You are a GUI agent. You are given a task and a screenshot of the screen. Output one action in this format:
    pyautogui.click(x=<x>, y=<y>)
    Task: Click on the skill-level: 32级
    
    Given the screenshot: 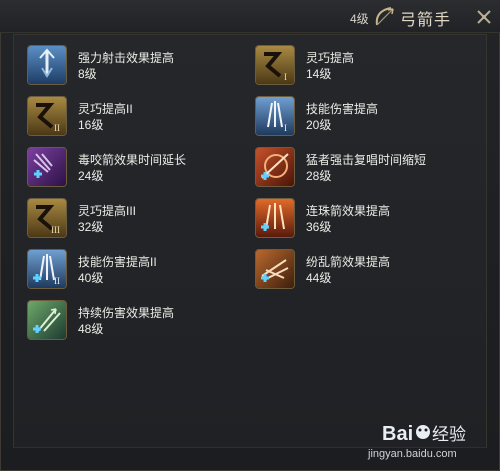 What is the action you would take?
    pyautogui.click(x=91, y=227)
    